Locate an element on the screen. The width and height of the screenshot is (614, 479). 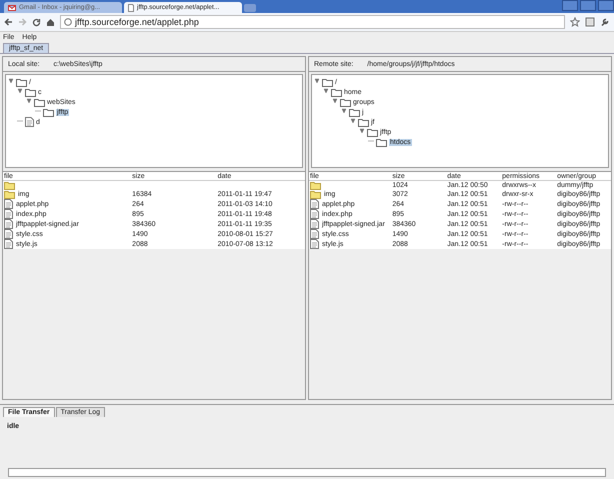
back-icon is located at coordinates (8, 22).